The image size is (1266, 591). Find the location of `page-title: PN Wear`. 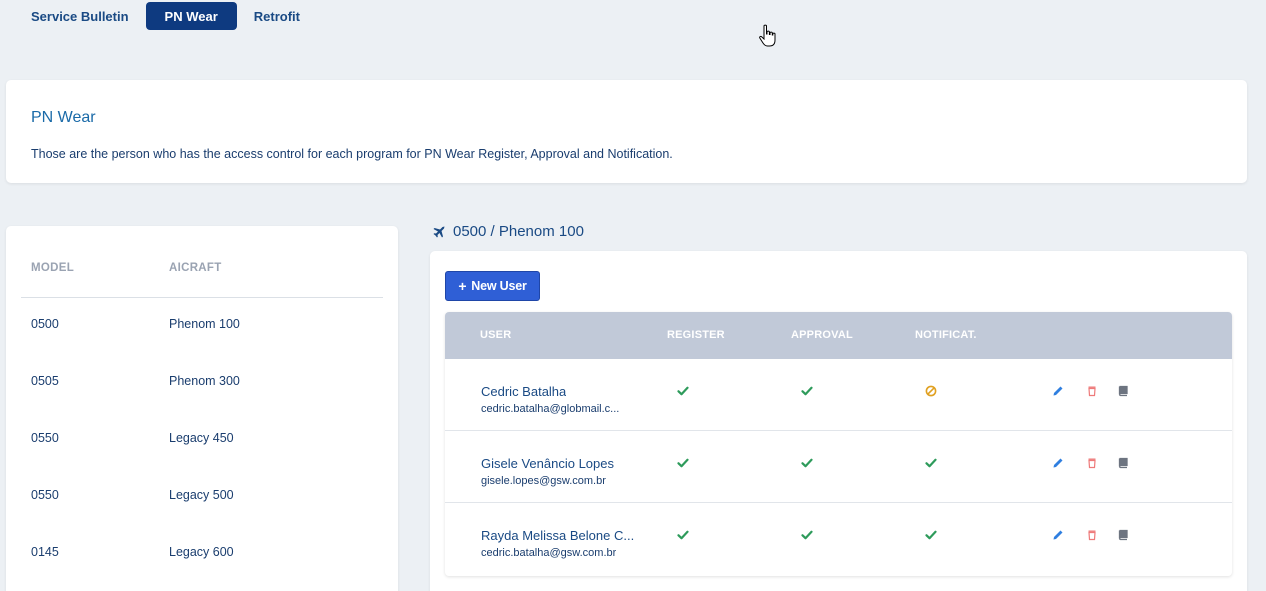

page-title: PN Wear is located at coordinates (63, 117).